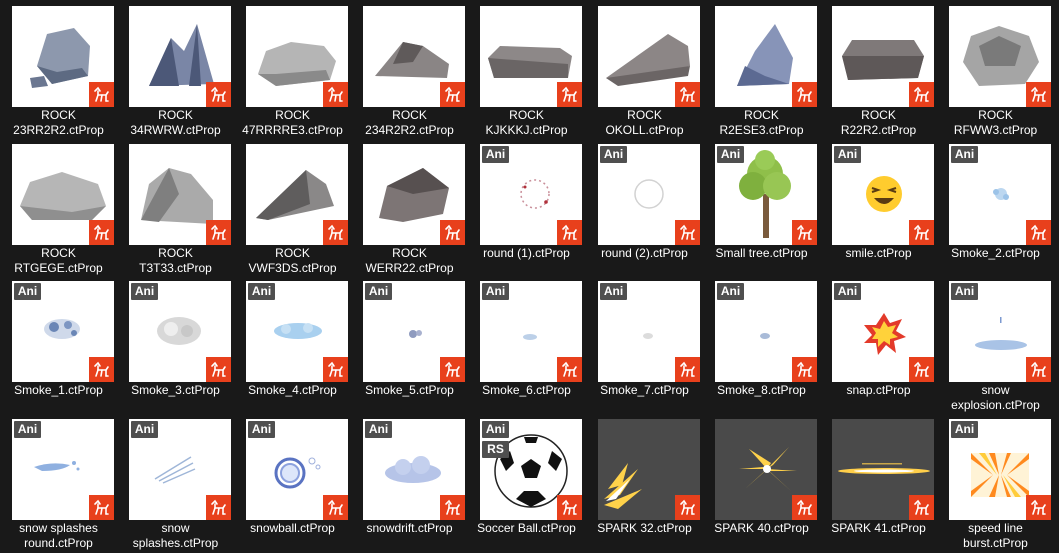 Image resolution: width=1059 pixels, height=553 pixels. What do you see at coordinates (526, 253) in the screenshot?
I see `prop-label-line: round (1).ctProp` at bounding box center [526, 253].